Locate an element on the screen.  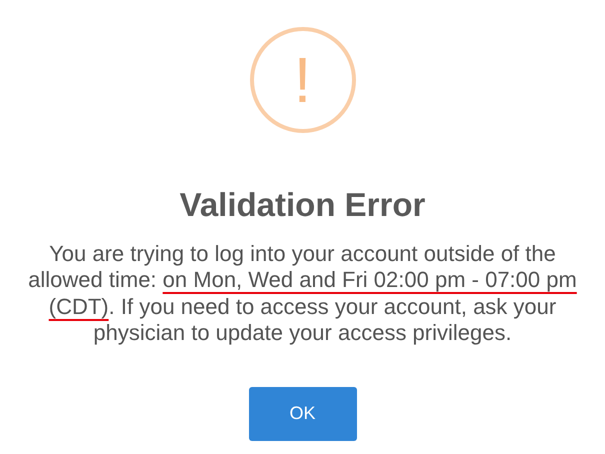
ok-button: OK is located at coordinates (302, 413).